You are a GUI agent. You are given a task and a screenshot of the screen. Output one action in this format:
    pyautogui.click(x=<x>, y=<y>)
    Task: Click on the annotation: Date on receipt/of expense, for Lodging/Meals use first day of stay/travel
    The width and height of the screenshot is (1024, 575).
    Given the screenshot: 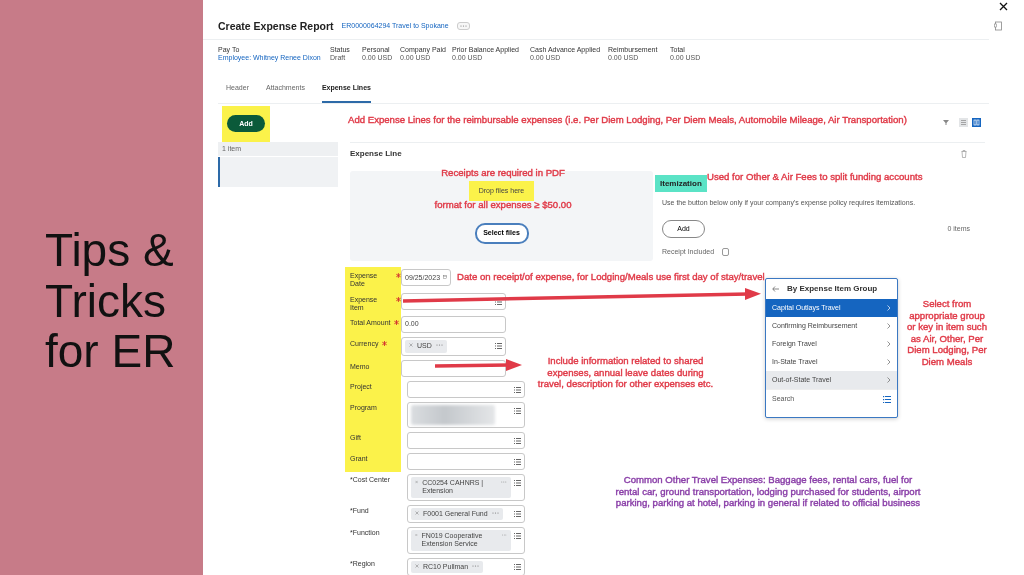 What is the action you would take?
    pyautogui.click(x=611, y=277)
    